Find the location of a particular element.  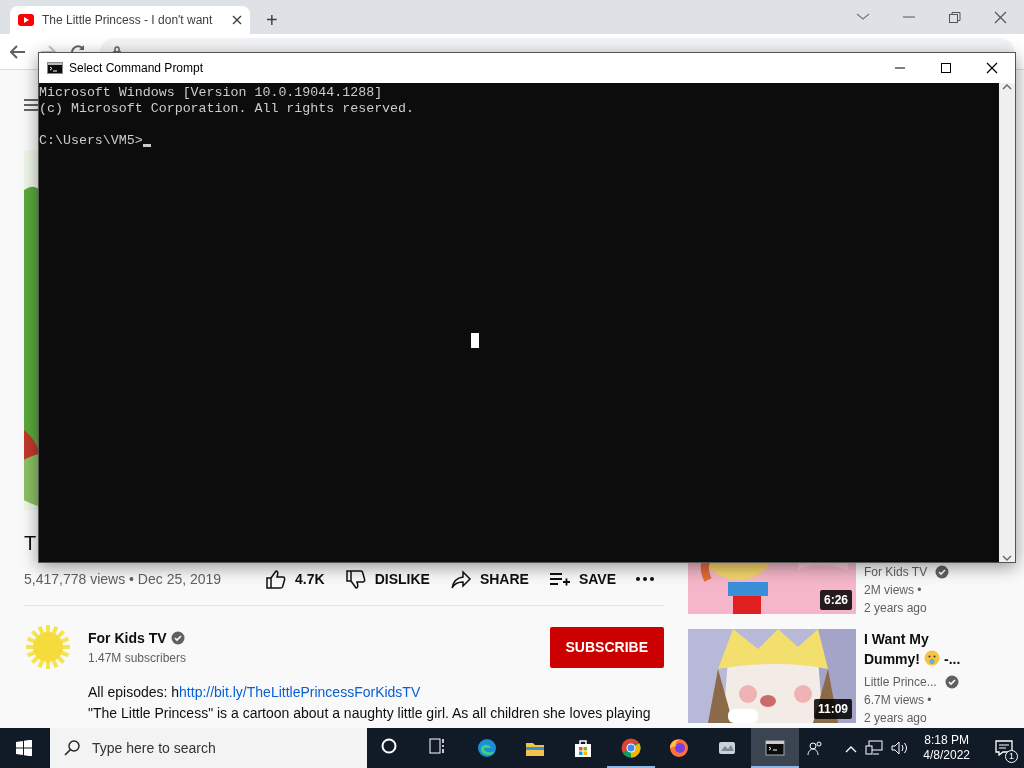

windows-start-icon is located at coordinates (24, 748).